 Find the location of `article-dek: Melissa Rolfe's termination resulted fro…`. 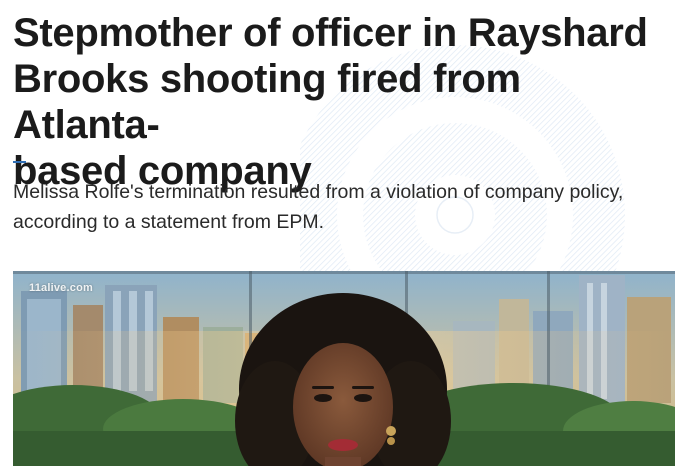

article-dek: Melissa Rolfe's termination resulted fro… is located at coordinates (318, 207).